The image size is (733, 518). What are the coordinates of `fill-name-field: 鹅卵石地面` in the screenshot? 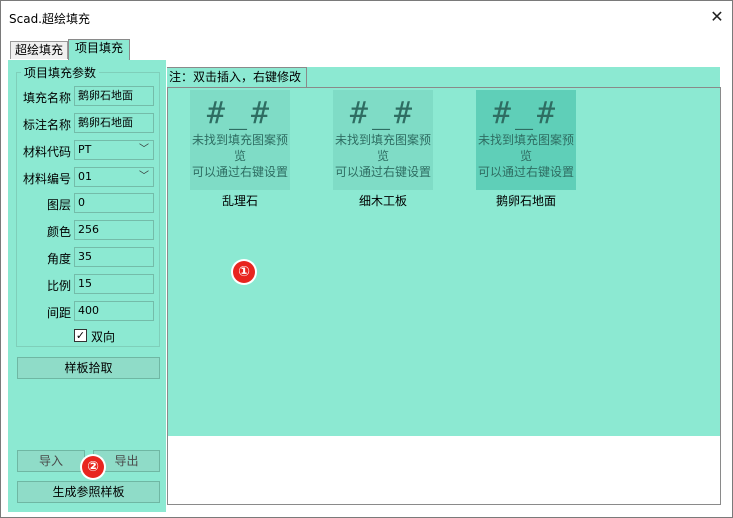 It's located at (114, 96).